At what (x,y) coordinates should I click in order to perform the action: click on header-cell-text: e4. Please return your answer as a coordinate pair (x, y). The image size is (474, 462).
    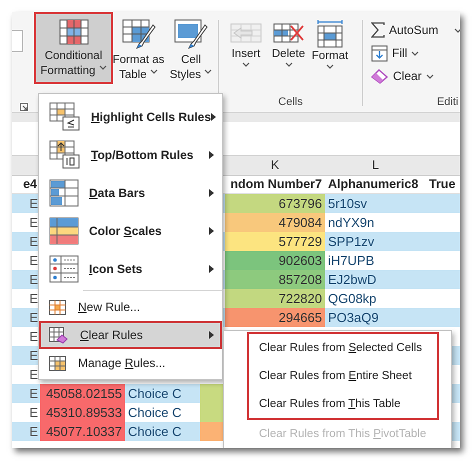
    Looking at the image, I should click on (30, 184).